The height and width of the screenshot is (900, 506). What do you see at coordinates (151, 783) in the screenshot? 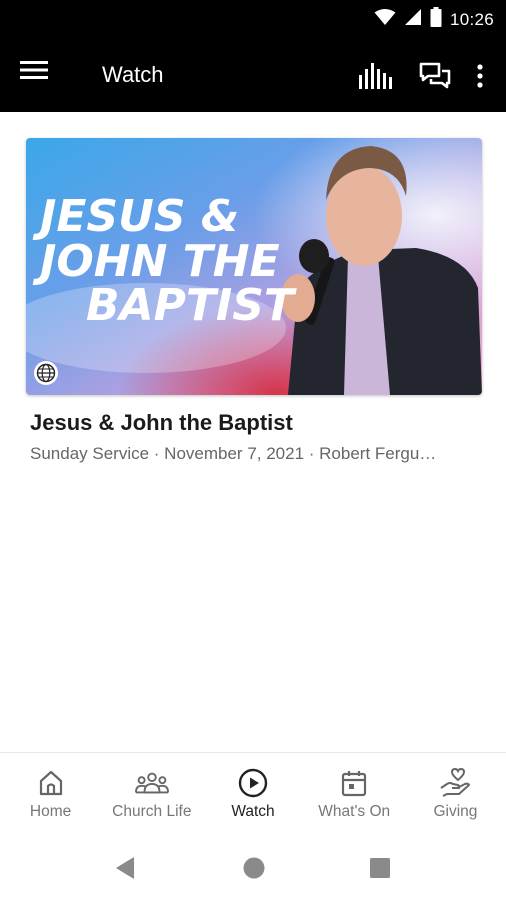
I see `people-icon` at bounding box center [151, 783].